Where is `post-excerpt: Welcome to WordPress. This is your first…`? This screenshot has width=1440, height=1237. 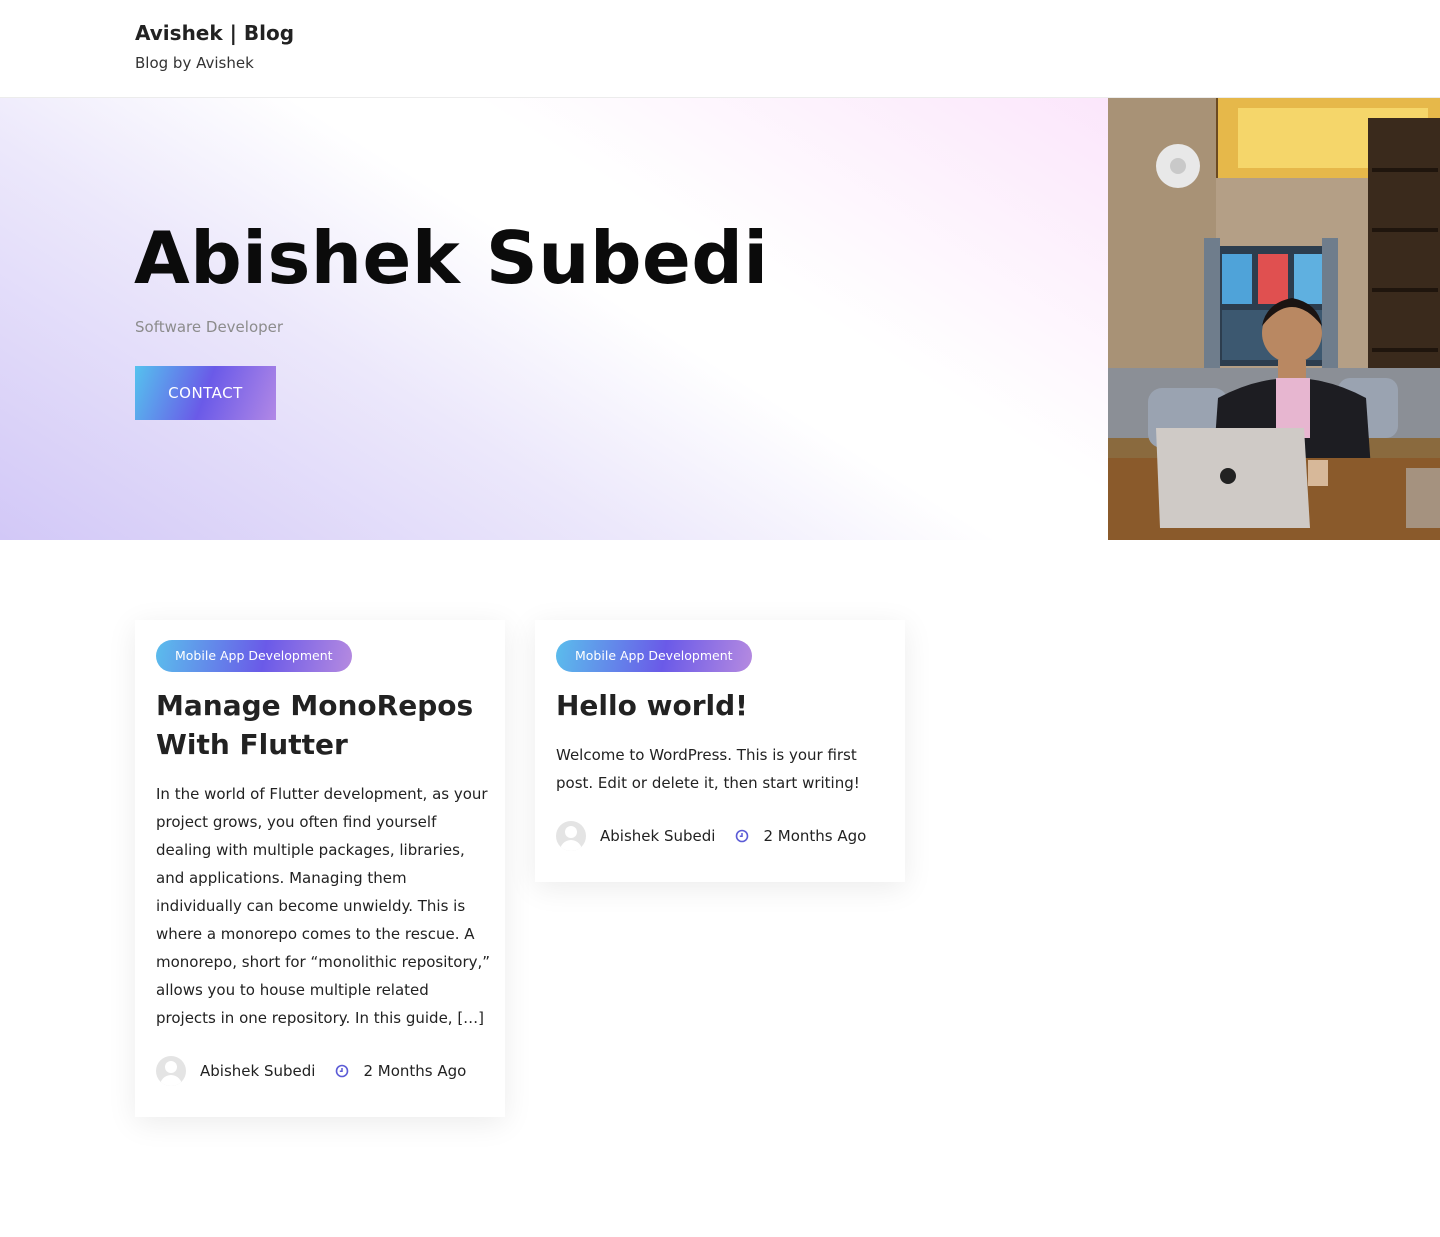 post-excerpt: Welcome to WordPress. This is your first… is located at coordinates (708, 769).